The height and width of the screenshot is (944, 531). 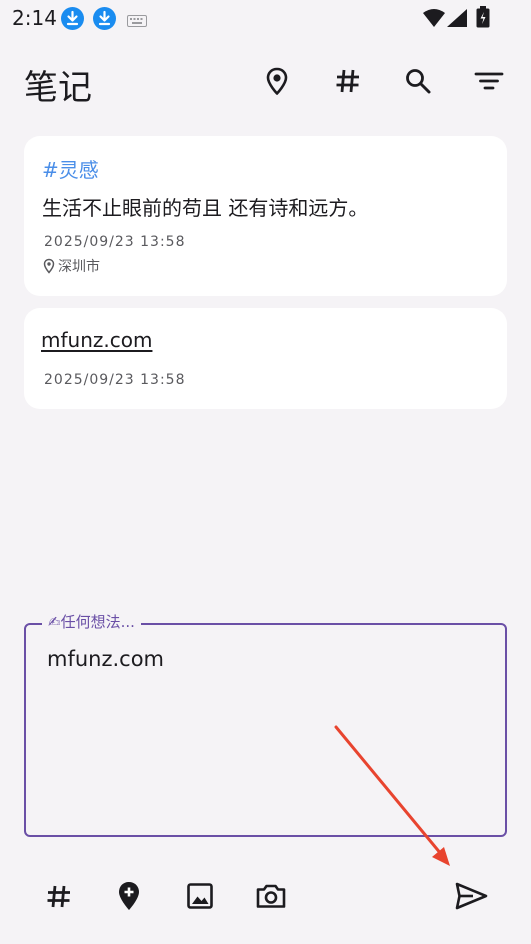 What do you see at coordinates (489, 81) in the screenshot?
I see `filter-icon` at bounding box center [489, 81].